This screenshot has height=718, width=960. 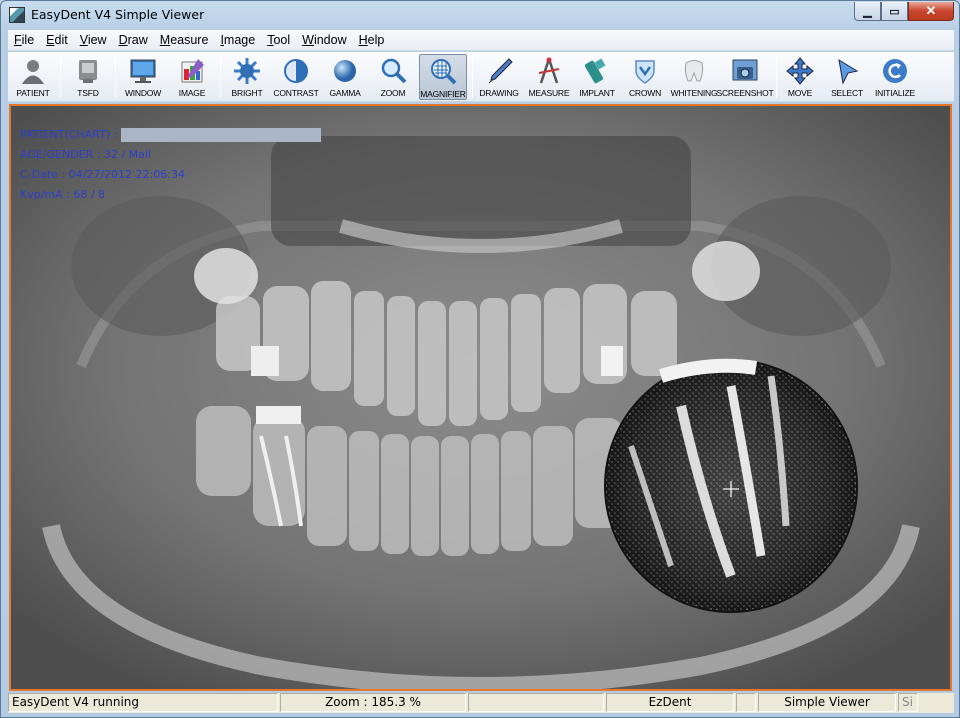 I want to click on menu-window: Window, so click(x=324, y=40).